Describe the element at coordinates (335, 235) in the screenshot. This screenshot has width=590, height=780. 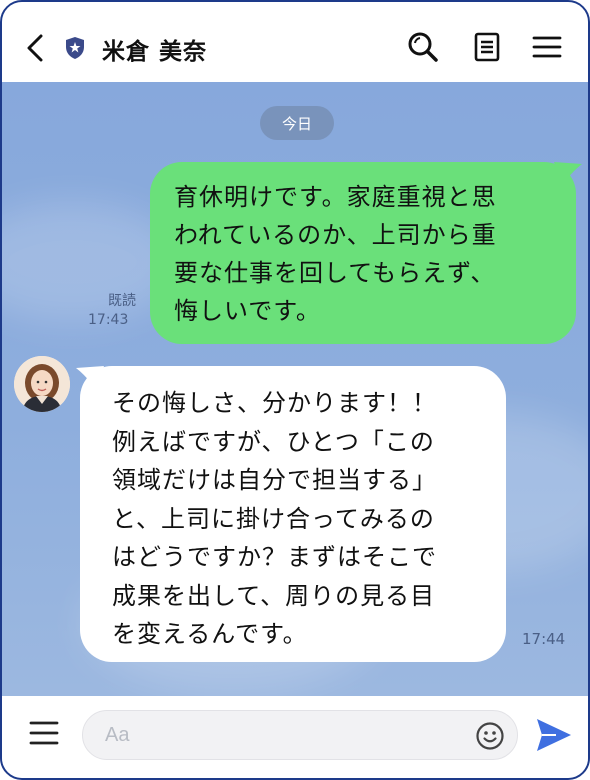
I see `message-line: われているのか、上司から重` at that location.